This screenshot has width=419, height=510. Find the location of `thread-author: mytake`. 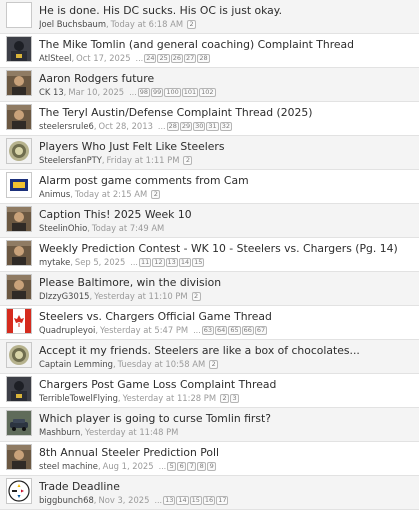

thread-author: mytake is located at coordinates (54, 262).